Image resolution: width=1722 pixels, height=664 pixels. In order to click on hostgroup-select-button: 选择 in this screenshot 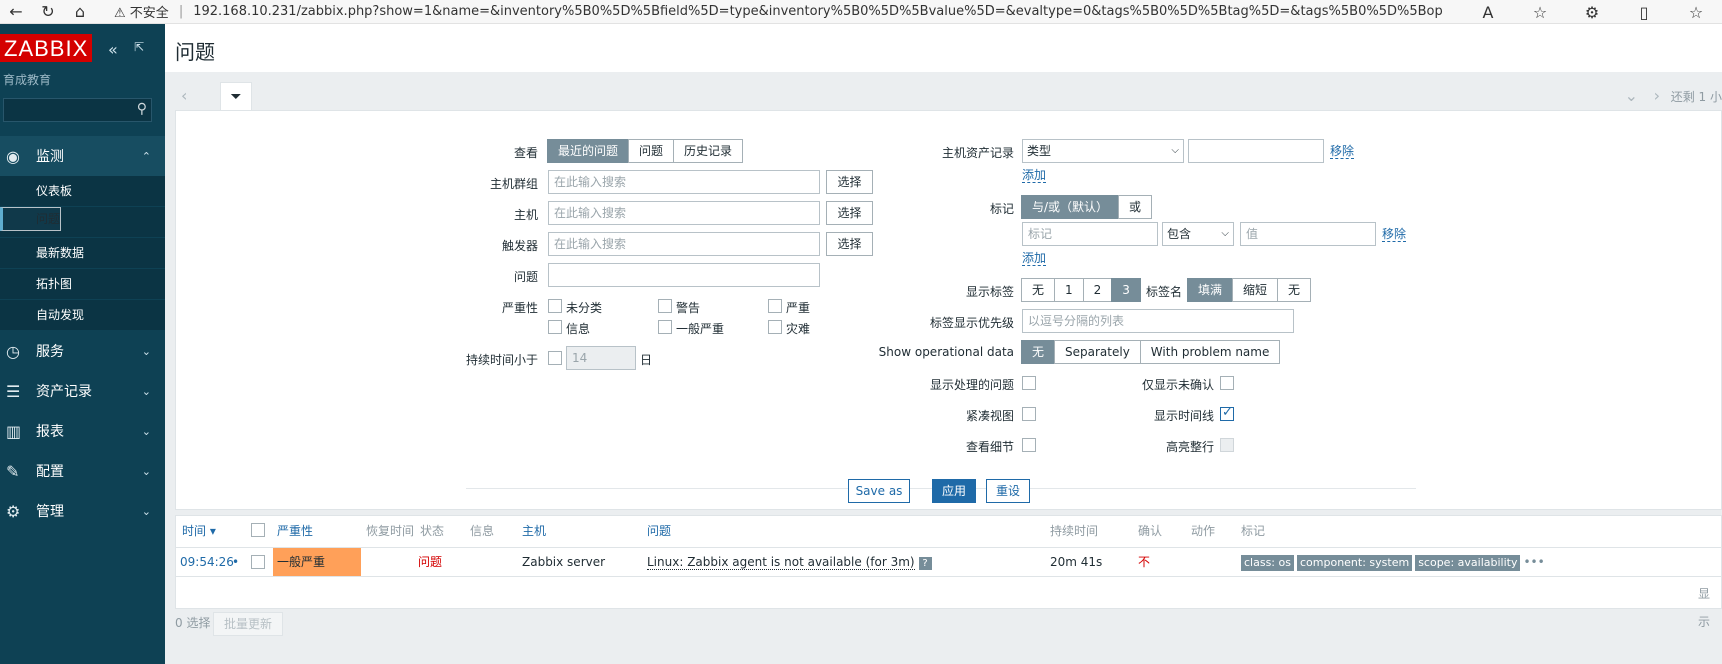, I will do `click(849, 182)`.